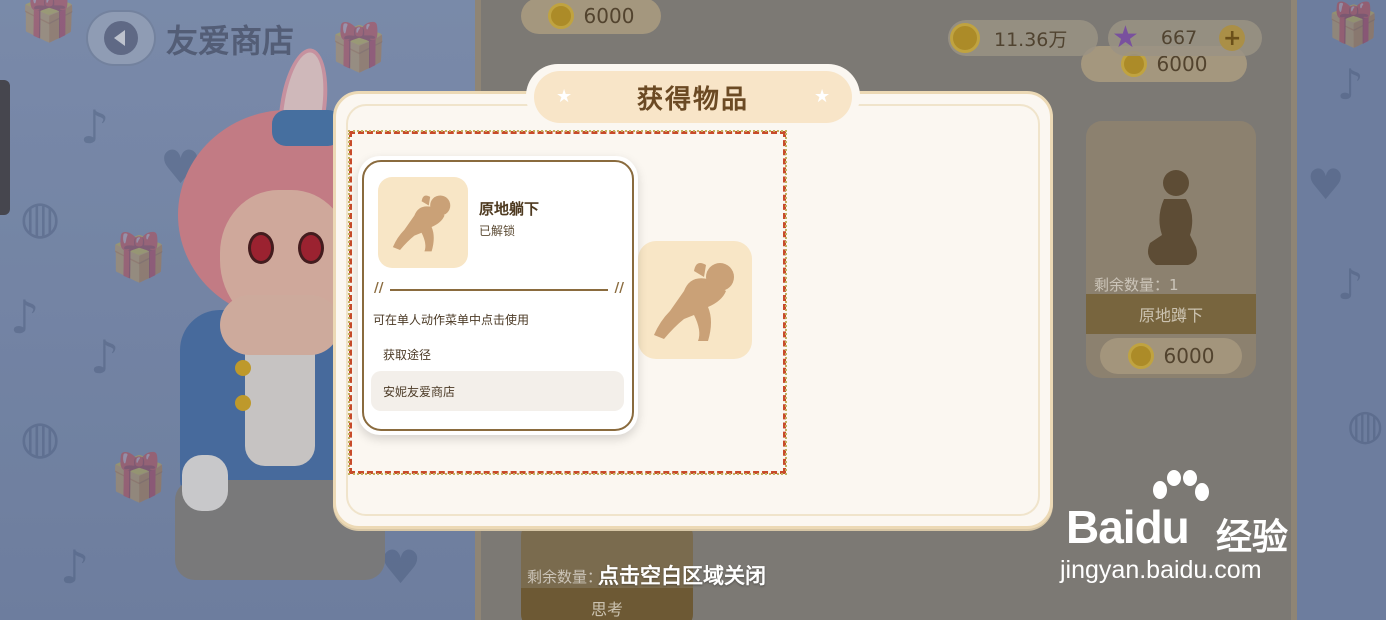  I want to click on item-icon, so click(423, 222).